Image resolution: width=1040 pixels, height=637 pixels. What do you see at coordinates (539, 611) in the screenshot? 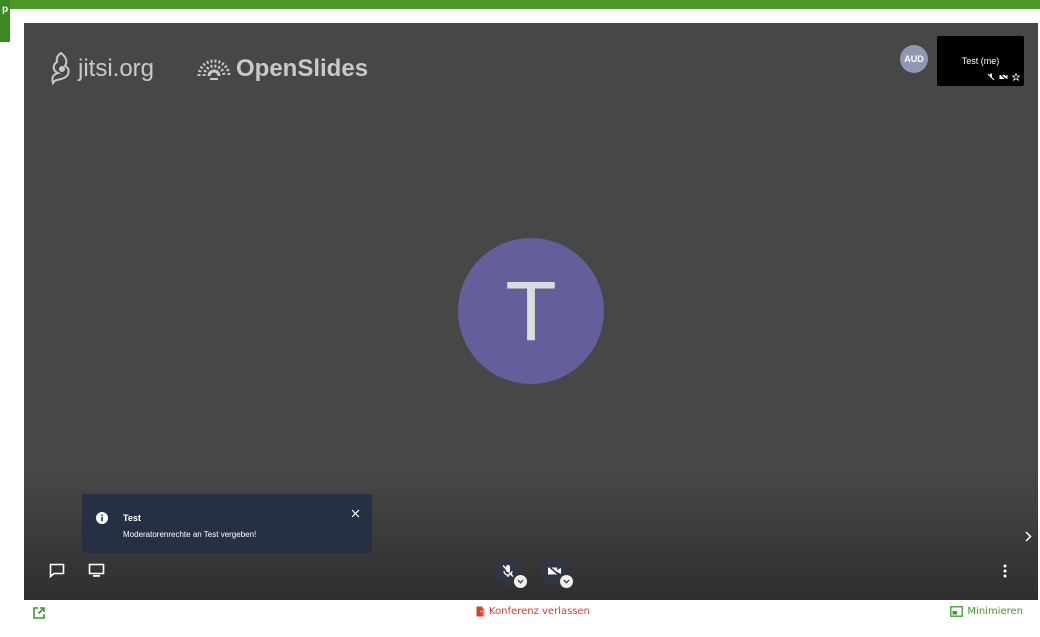
I see `leave-conference-label: Konferenz verlassen` at bounding box center [539, 611].